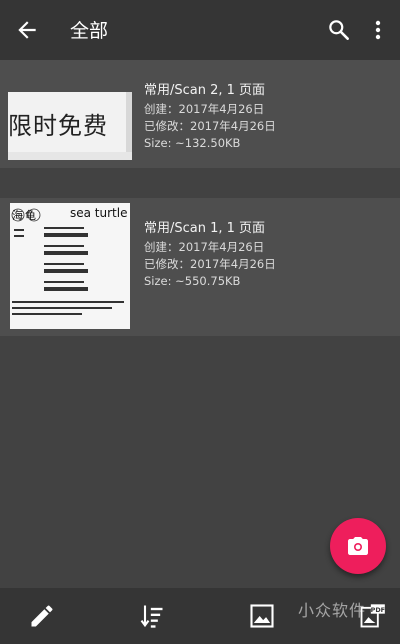 The image size is (400, 644). I want to click on document-size: Size: ~132.50KB, so click(192, 143).